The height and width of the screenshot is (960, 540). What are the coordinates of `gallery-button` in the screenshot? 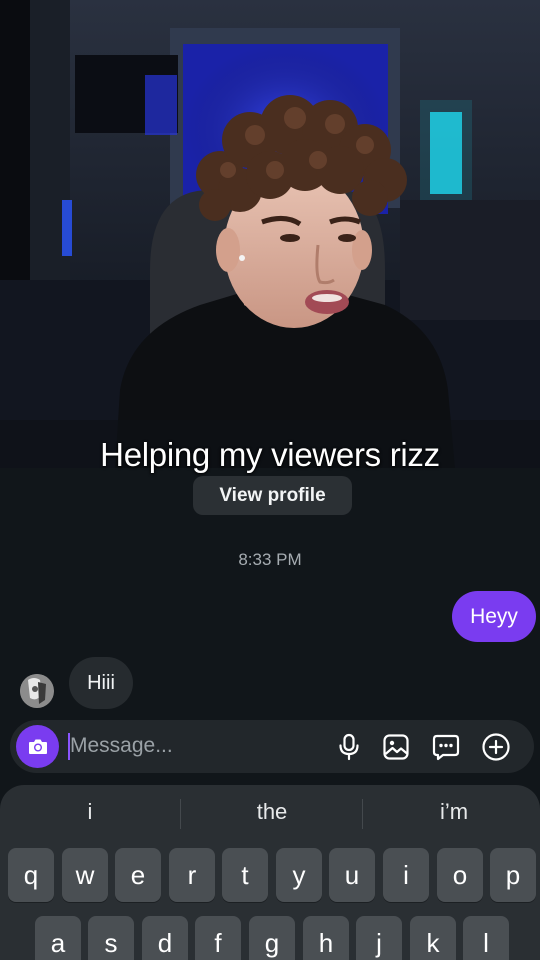 It's located at (396, 747).